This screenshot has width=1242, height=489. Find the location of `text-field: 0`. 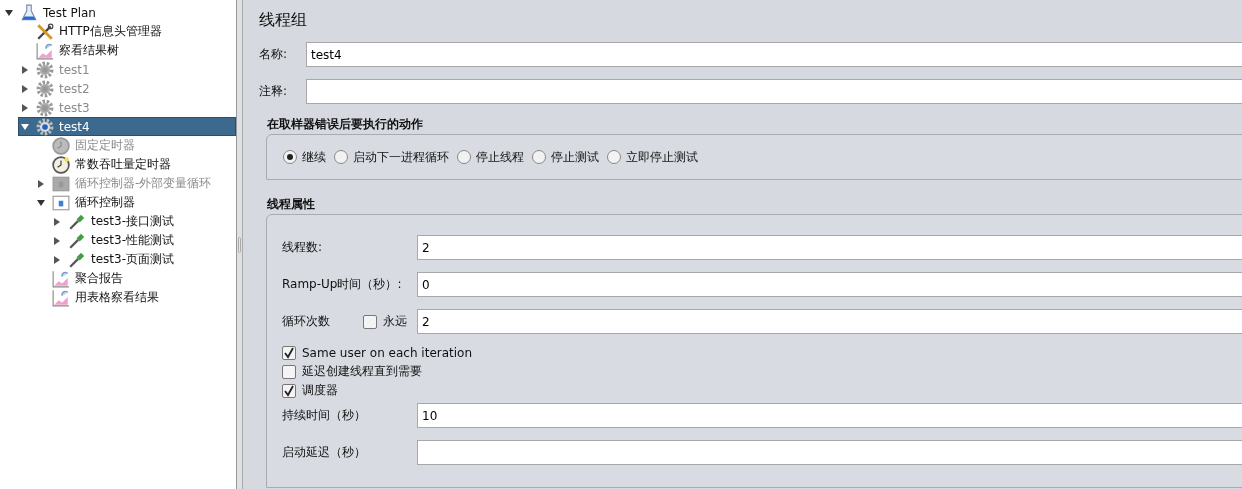

text-field: 0 is located at coordinates (829, 284).